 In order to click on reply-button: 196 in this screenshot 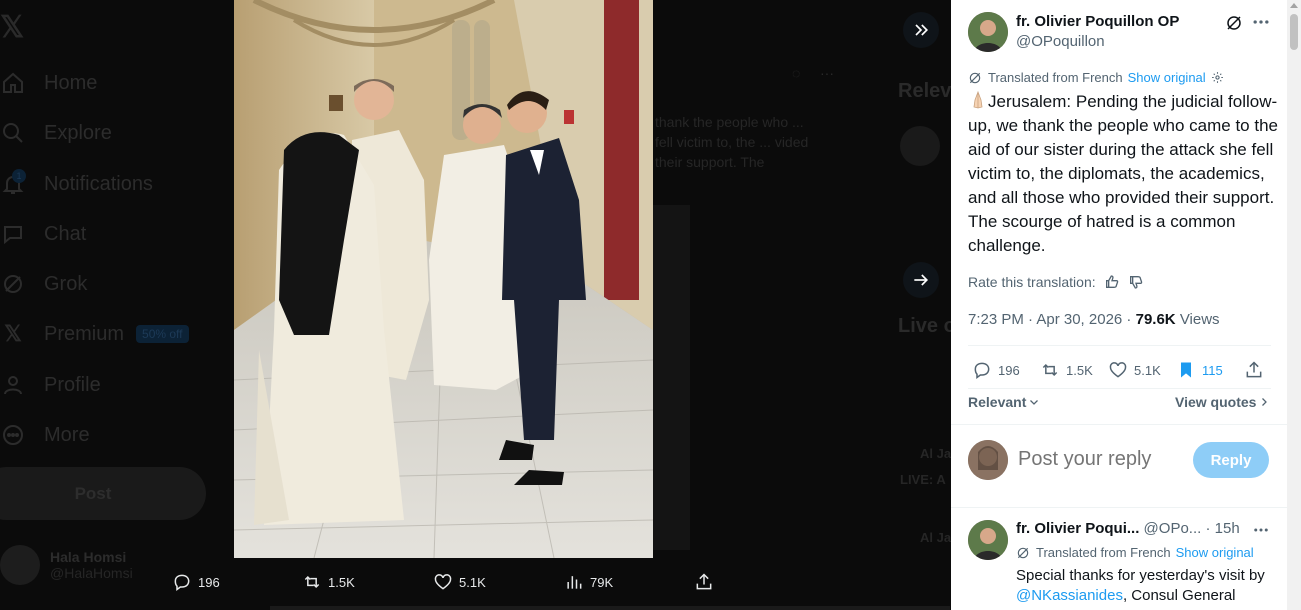, I will do `click(996, 370)`.